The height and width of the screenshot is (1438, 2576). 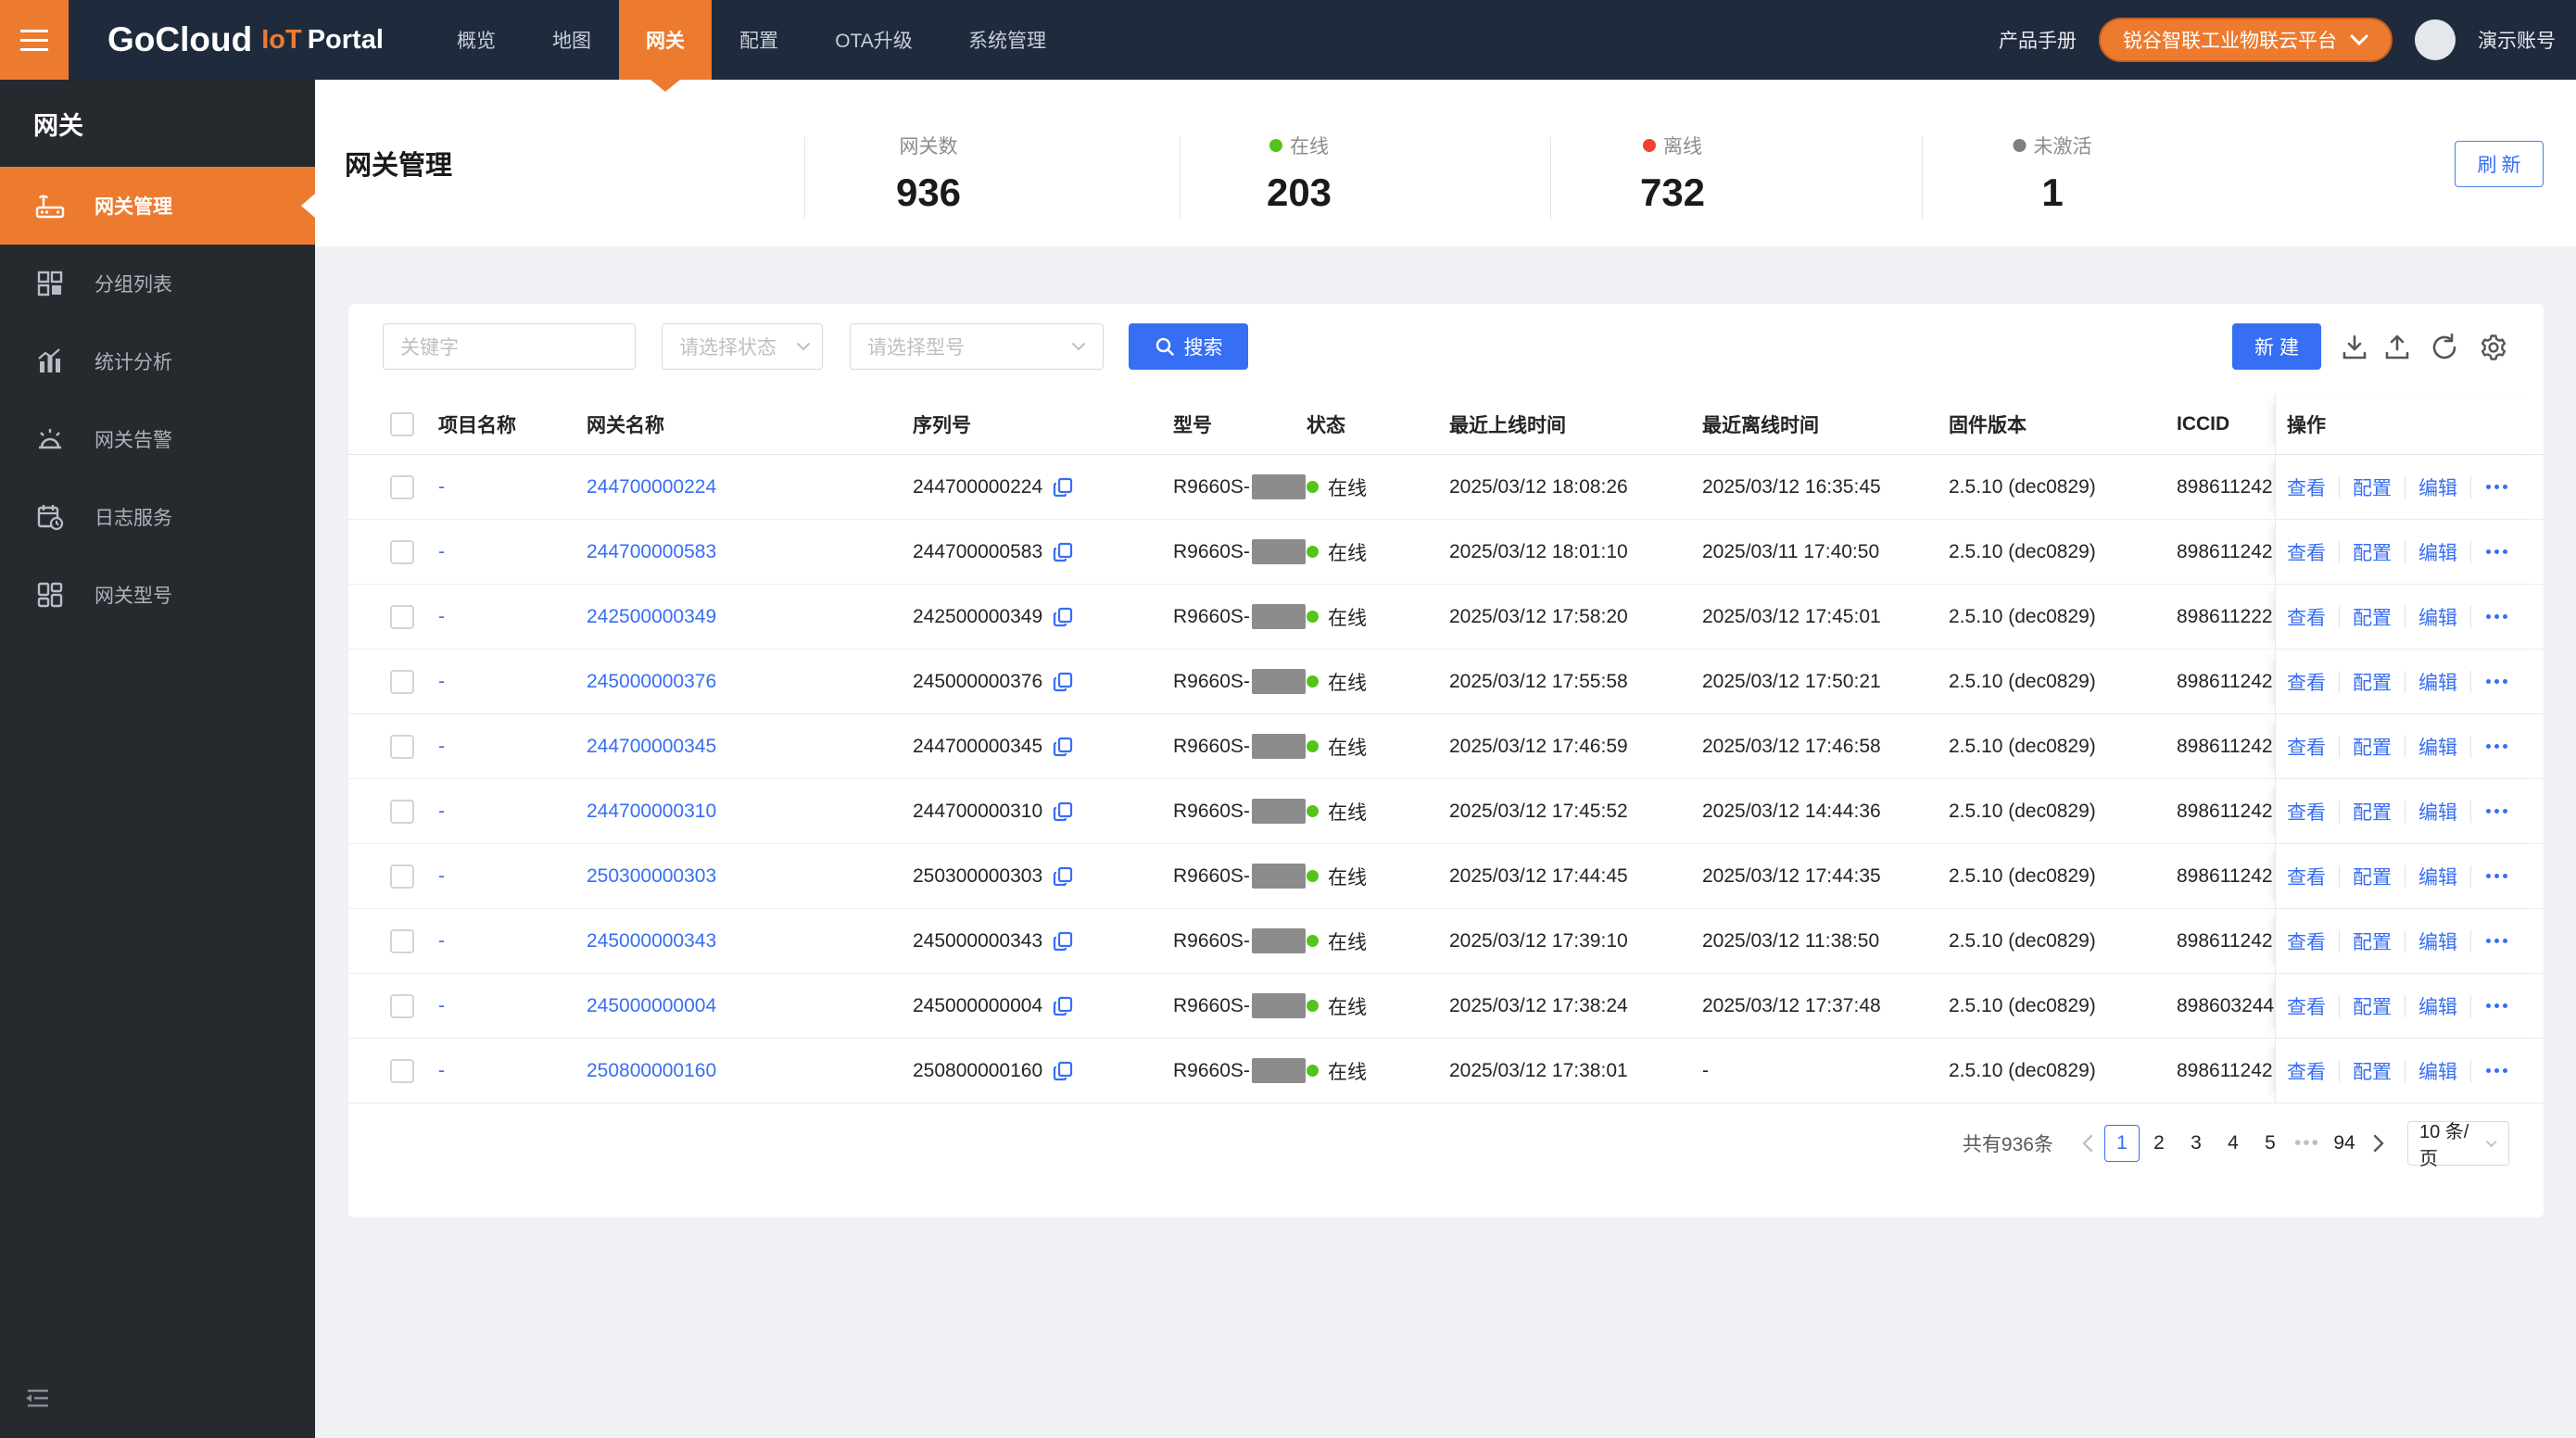 I want to click on prev-page-icon, so click(x=2087, y=1143).